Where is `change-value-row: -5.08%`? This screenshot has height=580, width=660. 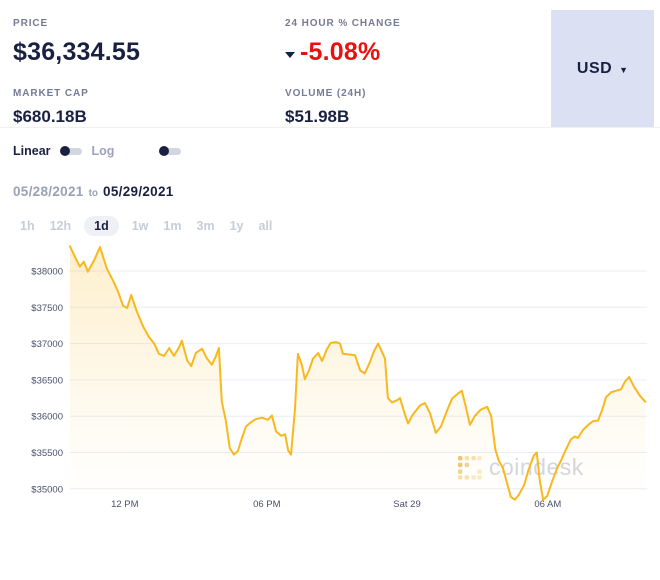 change-value-row: -5.08% is located at coordinates (343, 52).